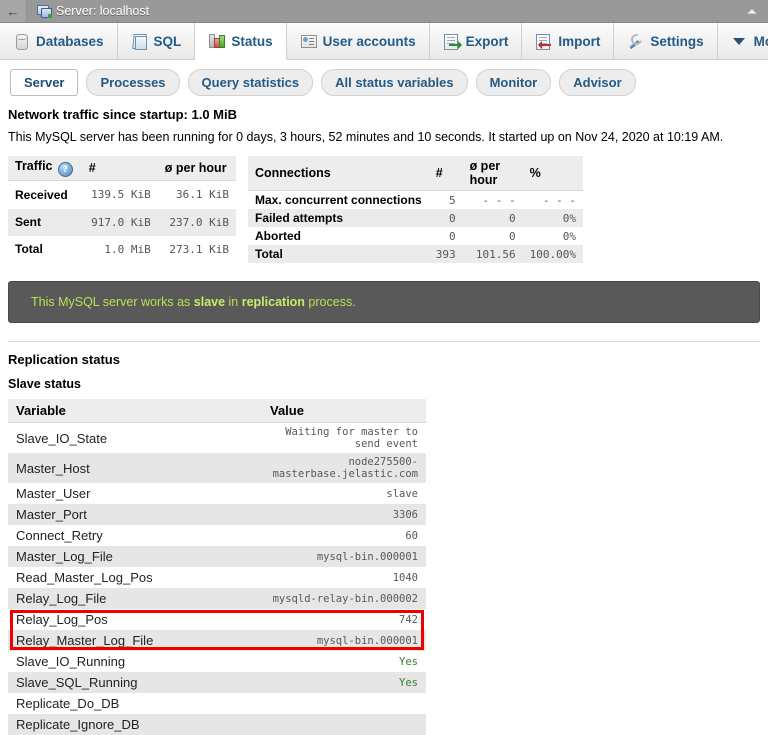 Image resolution: width=768 pixels, height=735 pixels. Describe the element at coordinates (133, 82) in the screenshot. I see `subtab-processes: Processes` at that location.